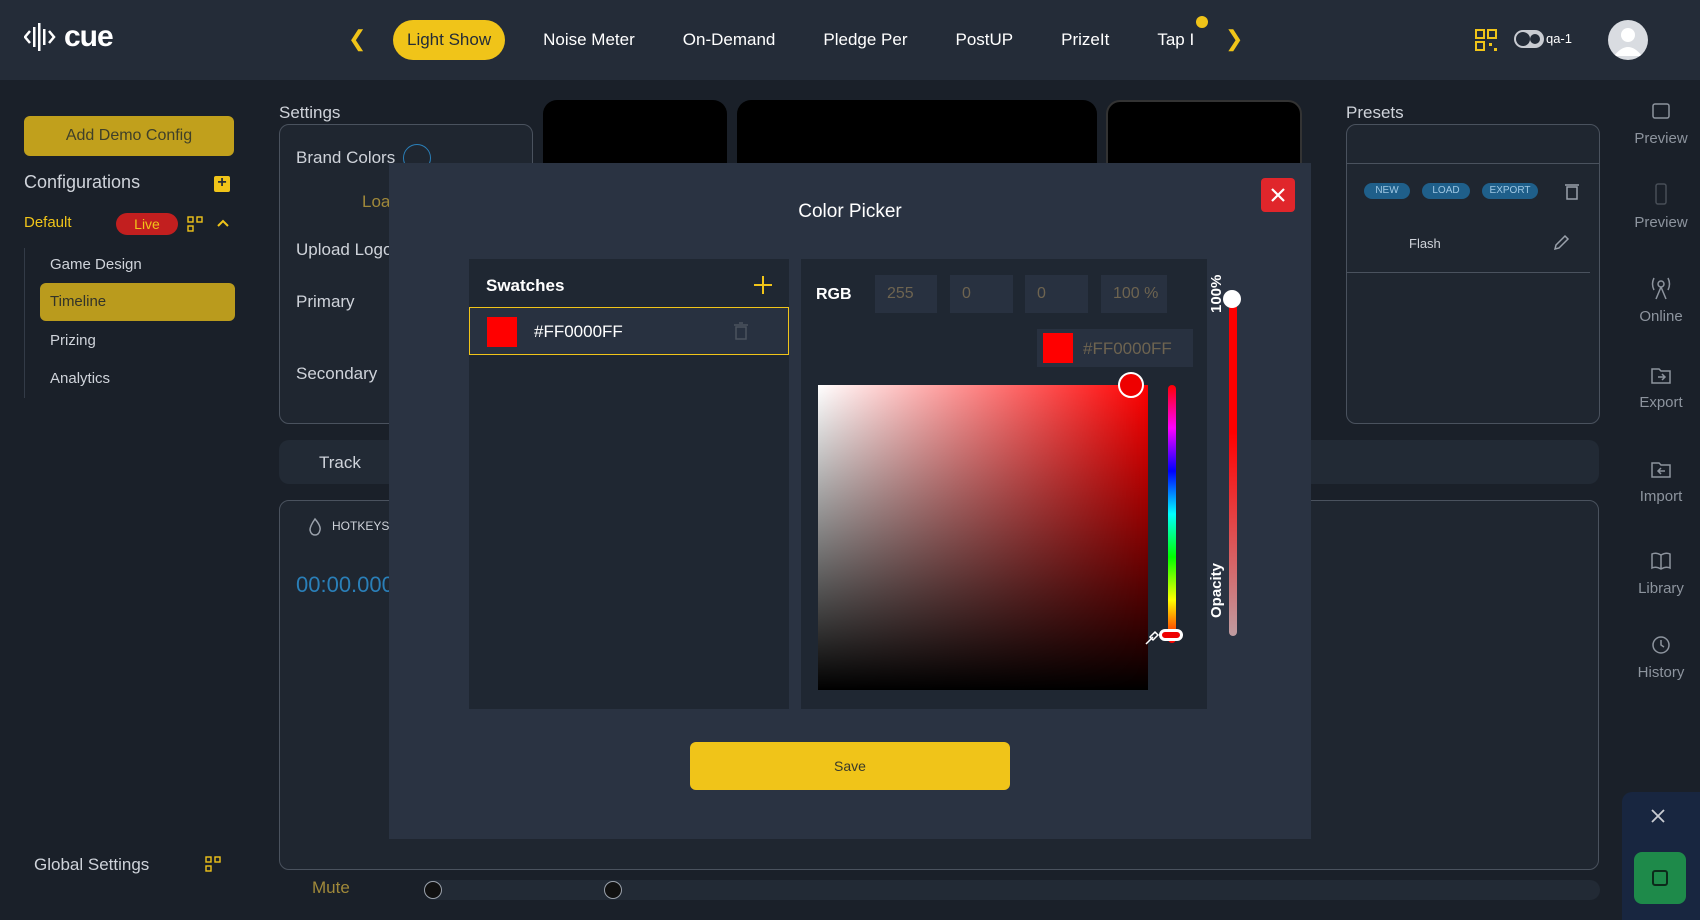 The image size is (1700, 920). I want to click on tab-prizeit: PrizeIt, so click(1085, 40).